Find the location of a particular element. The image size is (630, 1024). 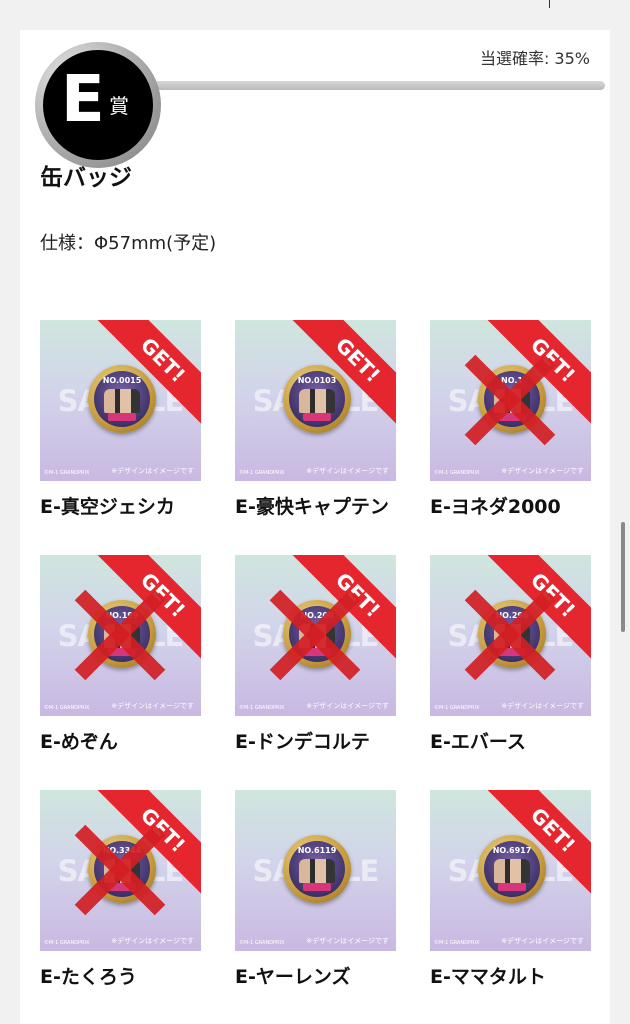

item-label: E-ドンデコルテ is located at coordinates (302, 740).